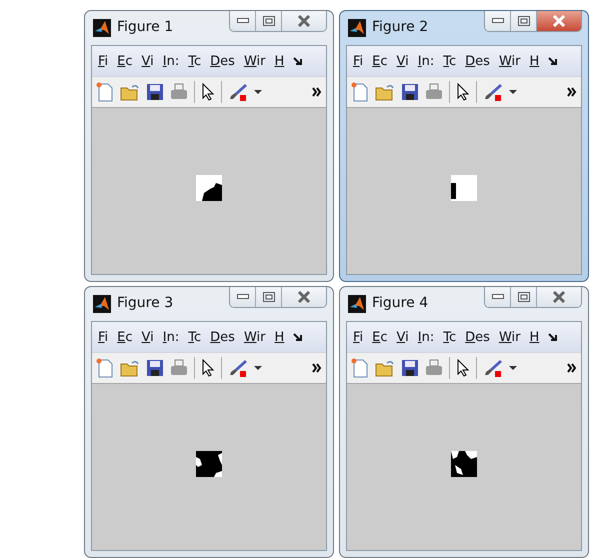 The image size is (591, 558). Describe the element at coordinates (145, 303) in the screenshot. I see `window-title: Figure 3` at that location.